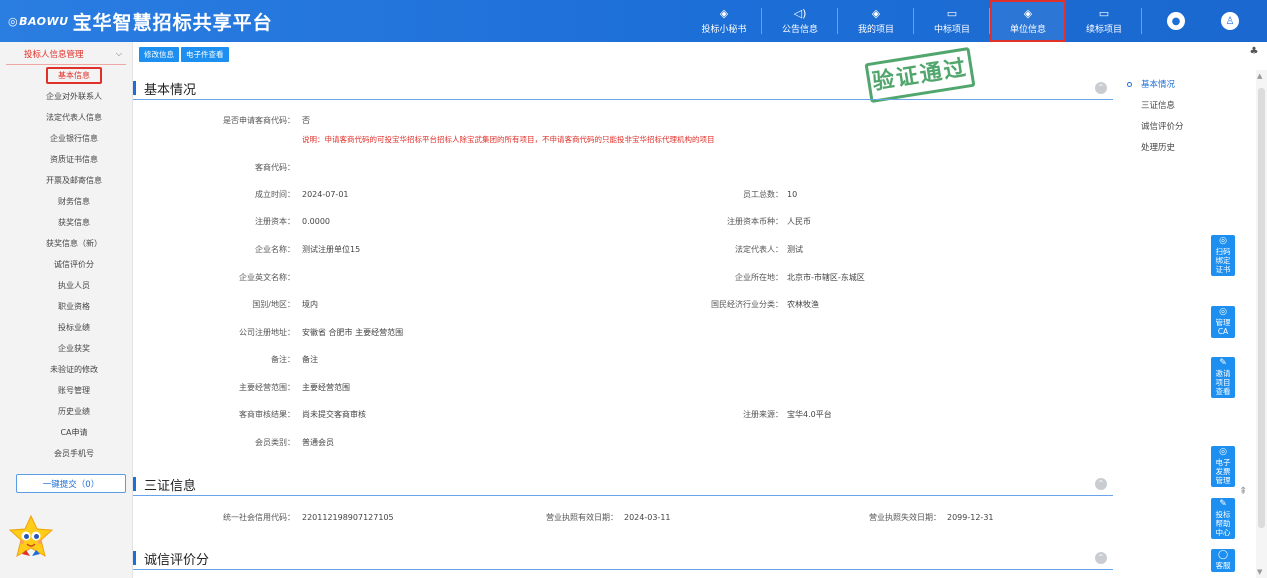 The width and height of the screenshot is (1267, 578). Describe the element at coordinates (1176, 21) in the screenshot. I see `notification-bell-icon: ●` at that location.